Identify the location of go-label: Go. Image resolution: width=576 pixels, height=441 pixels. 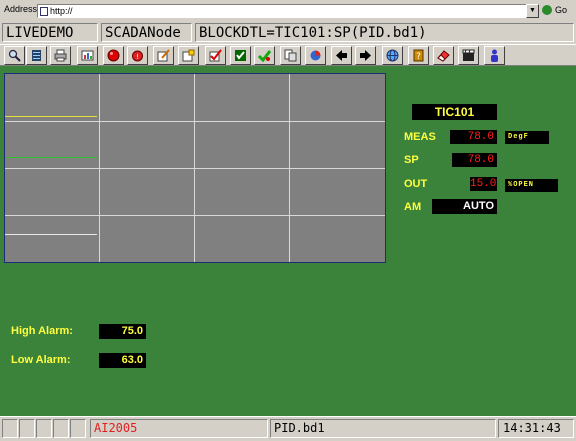
(561, 10).